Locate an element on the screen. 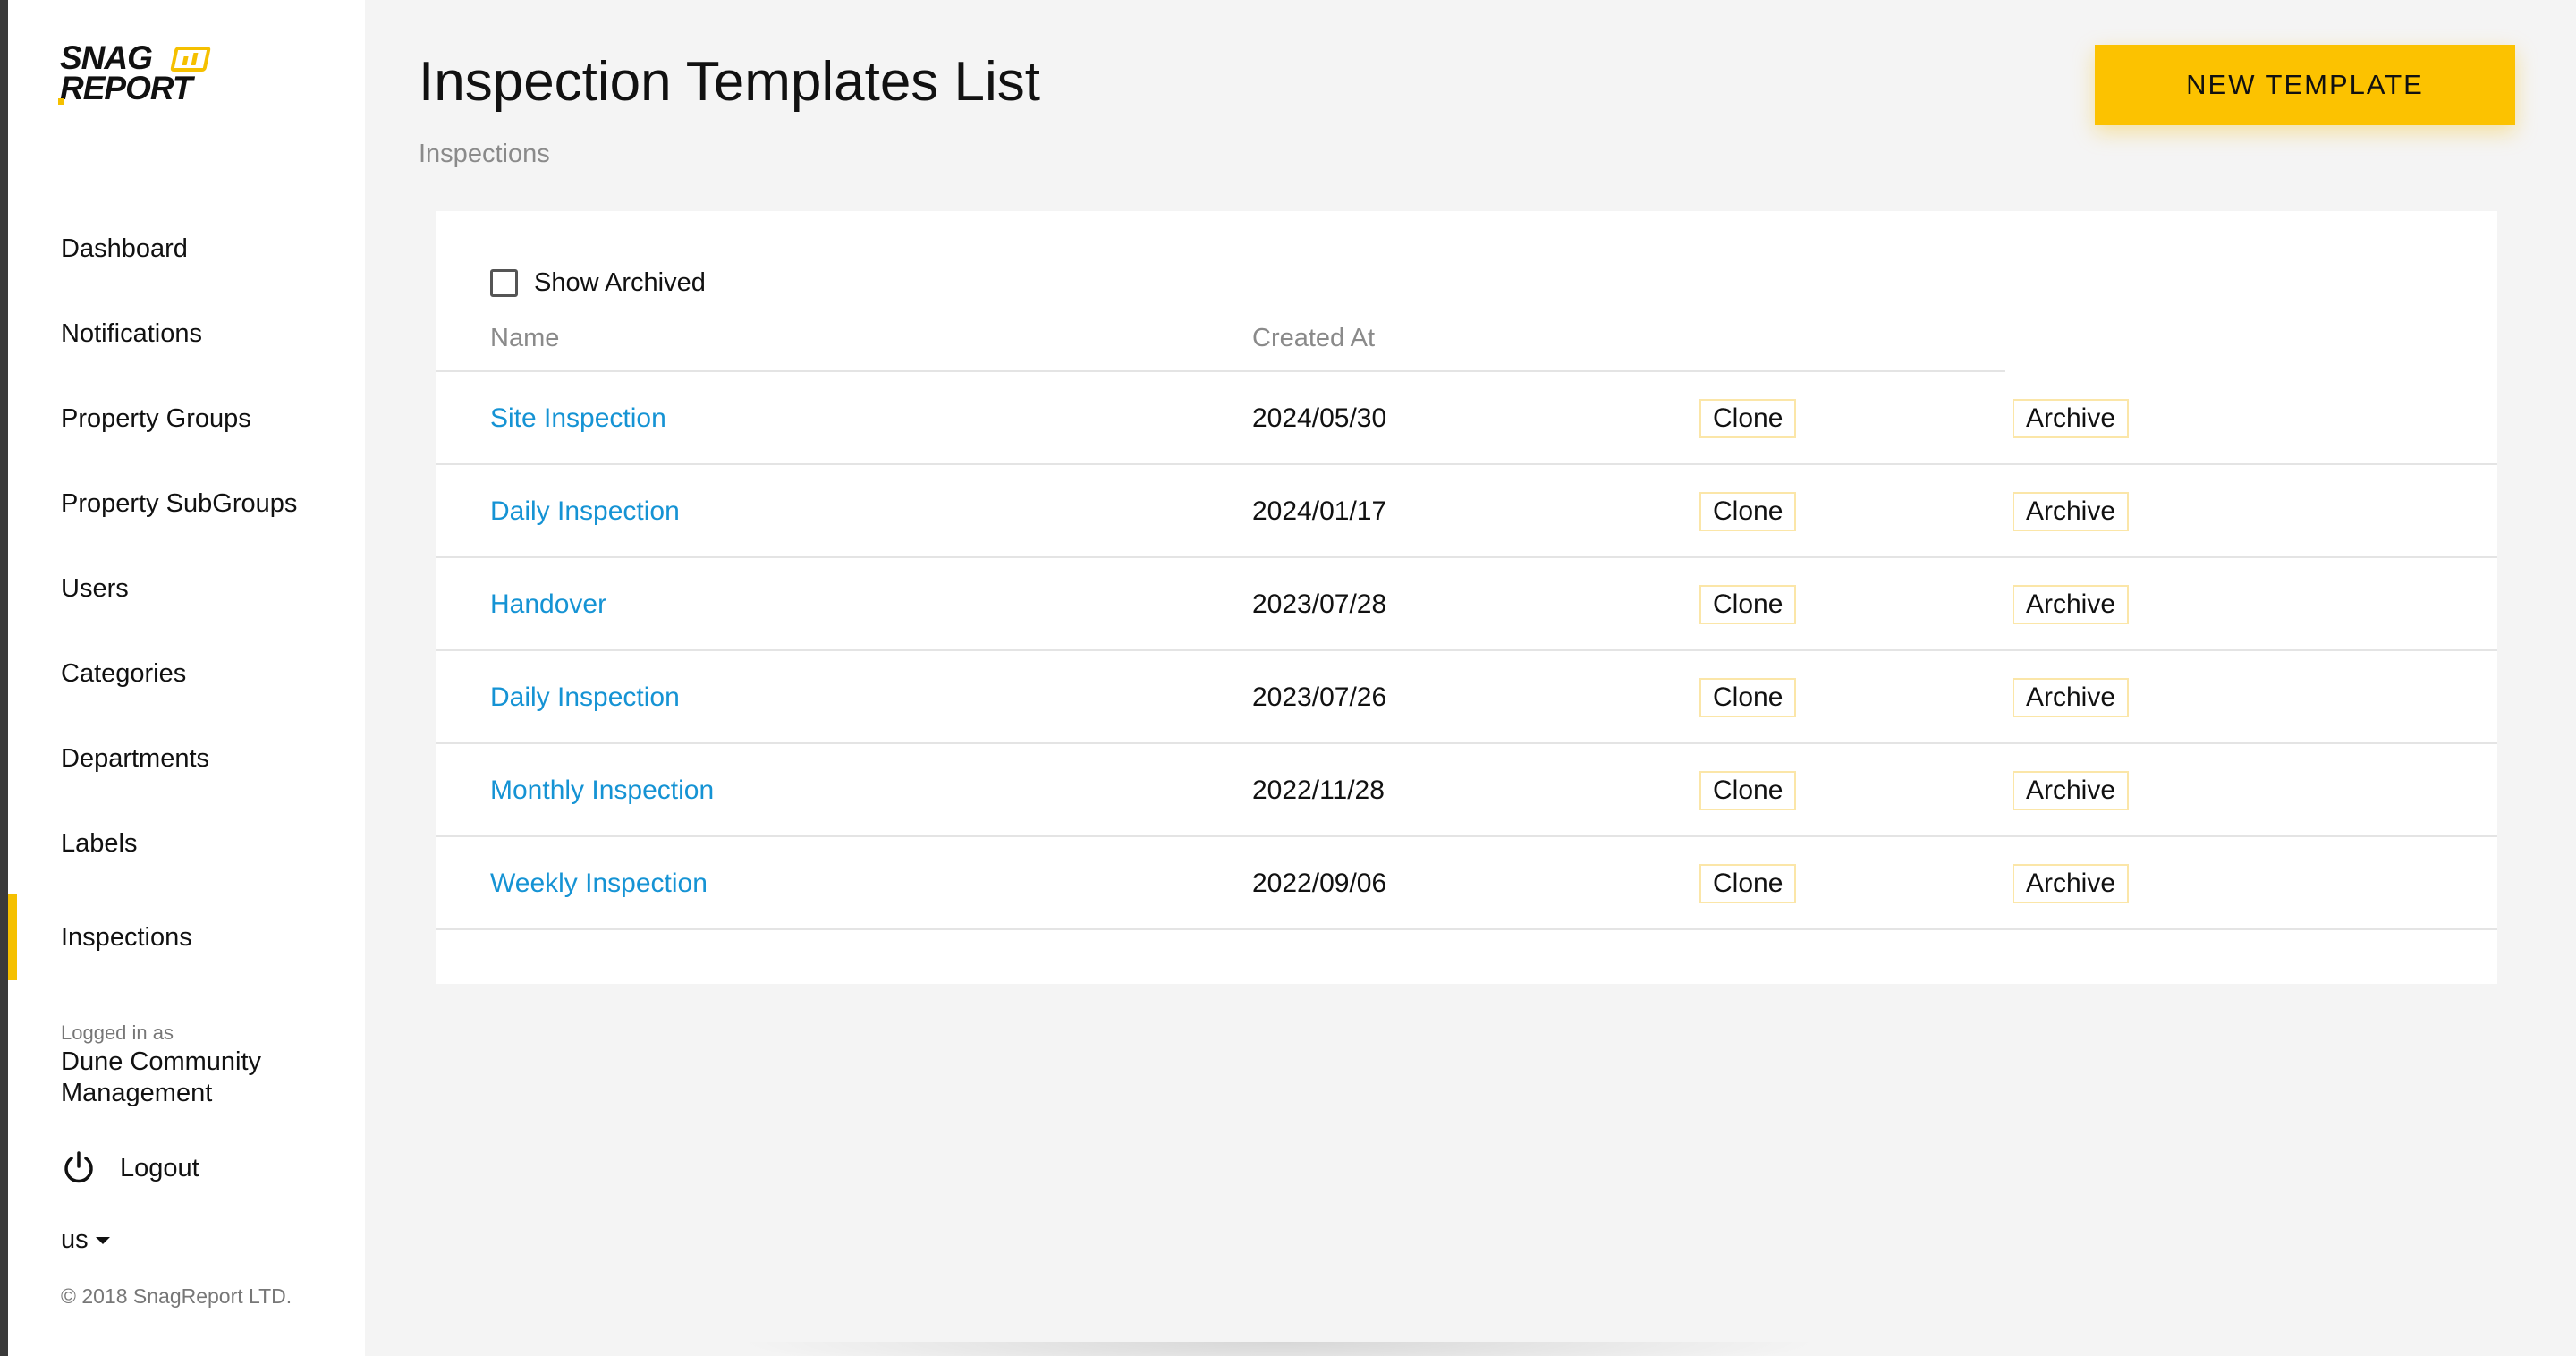 The height and width of the screenshot is (1356, 2576). column-header-created-at: Created At is located at coordinates (1314, 338).